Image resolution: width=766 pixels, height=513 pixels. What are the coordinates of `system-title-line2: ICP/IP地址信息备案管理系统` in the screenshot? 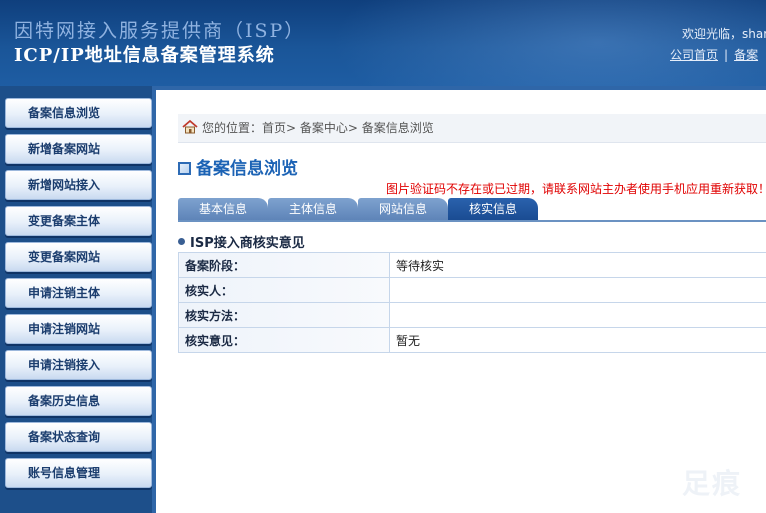 It's located at (144, 55).